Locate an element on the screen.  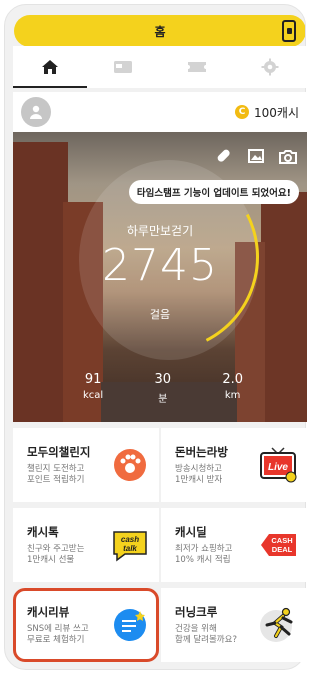
tab-bar is located at coordinates (160, 67).